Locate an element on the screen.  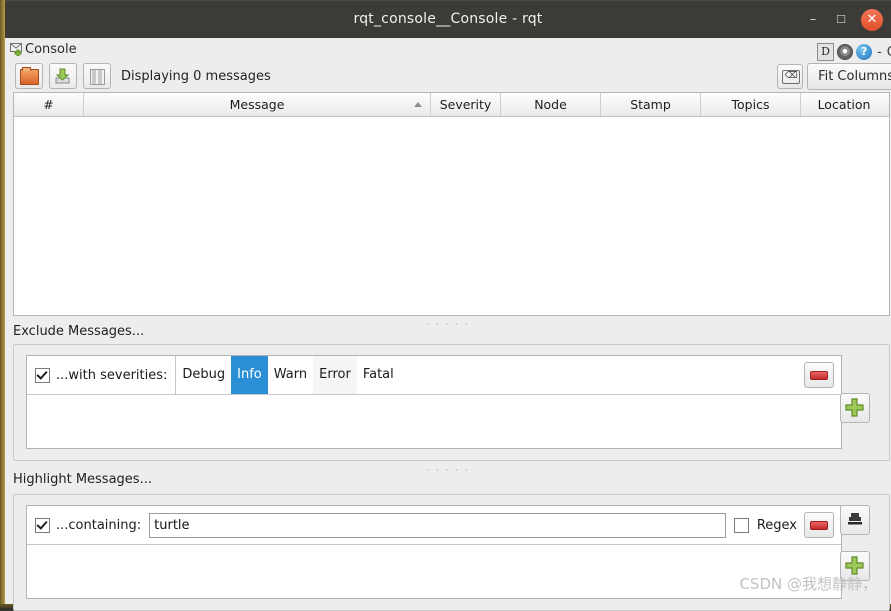
remove-exclude-filter-button is located at coordinates (819, 375).